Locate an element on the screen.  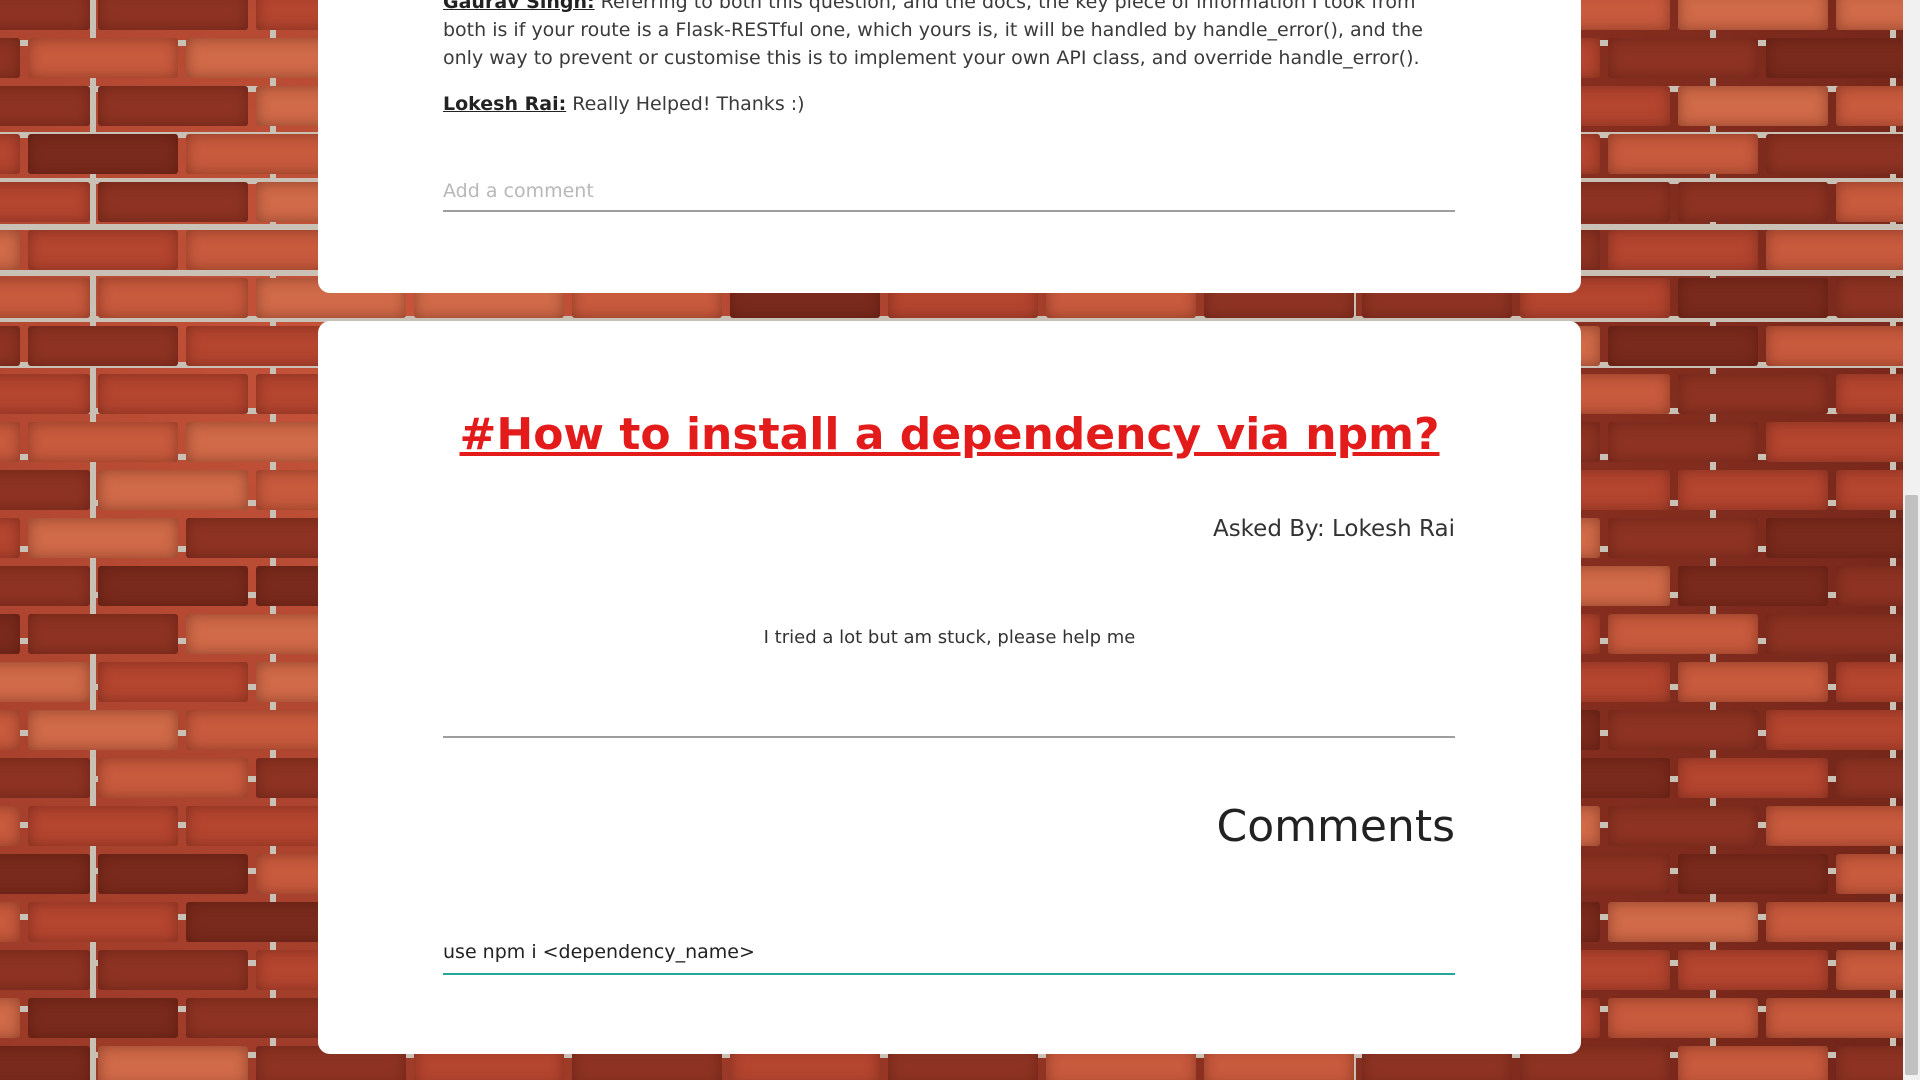
section-divider is located at coordinates (949, 737).